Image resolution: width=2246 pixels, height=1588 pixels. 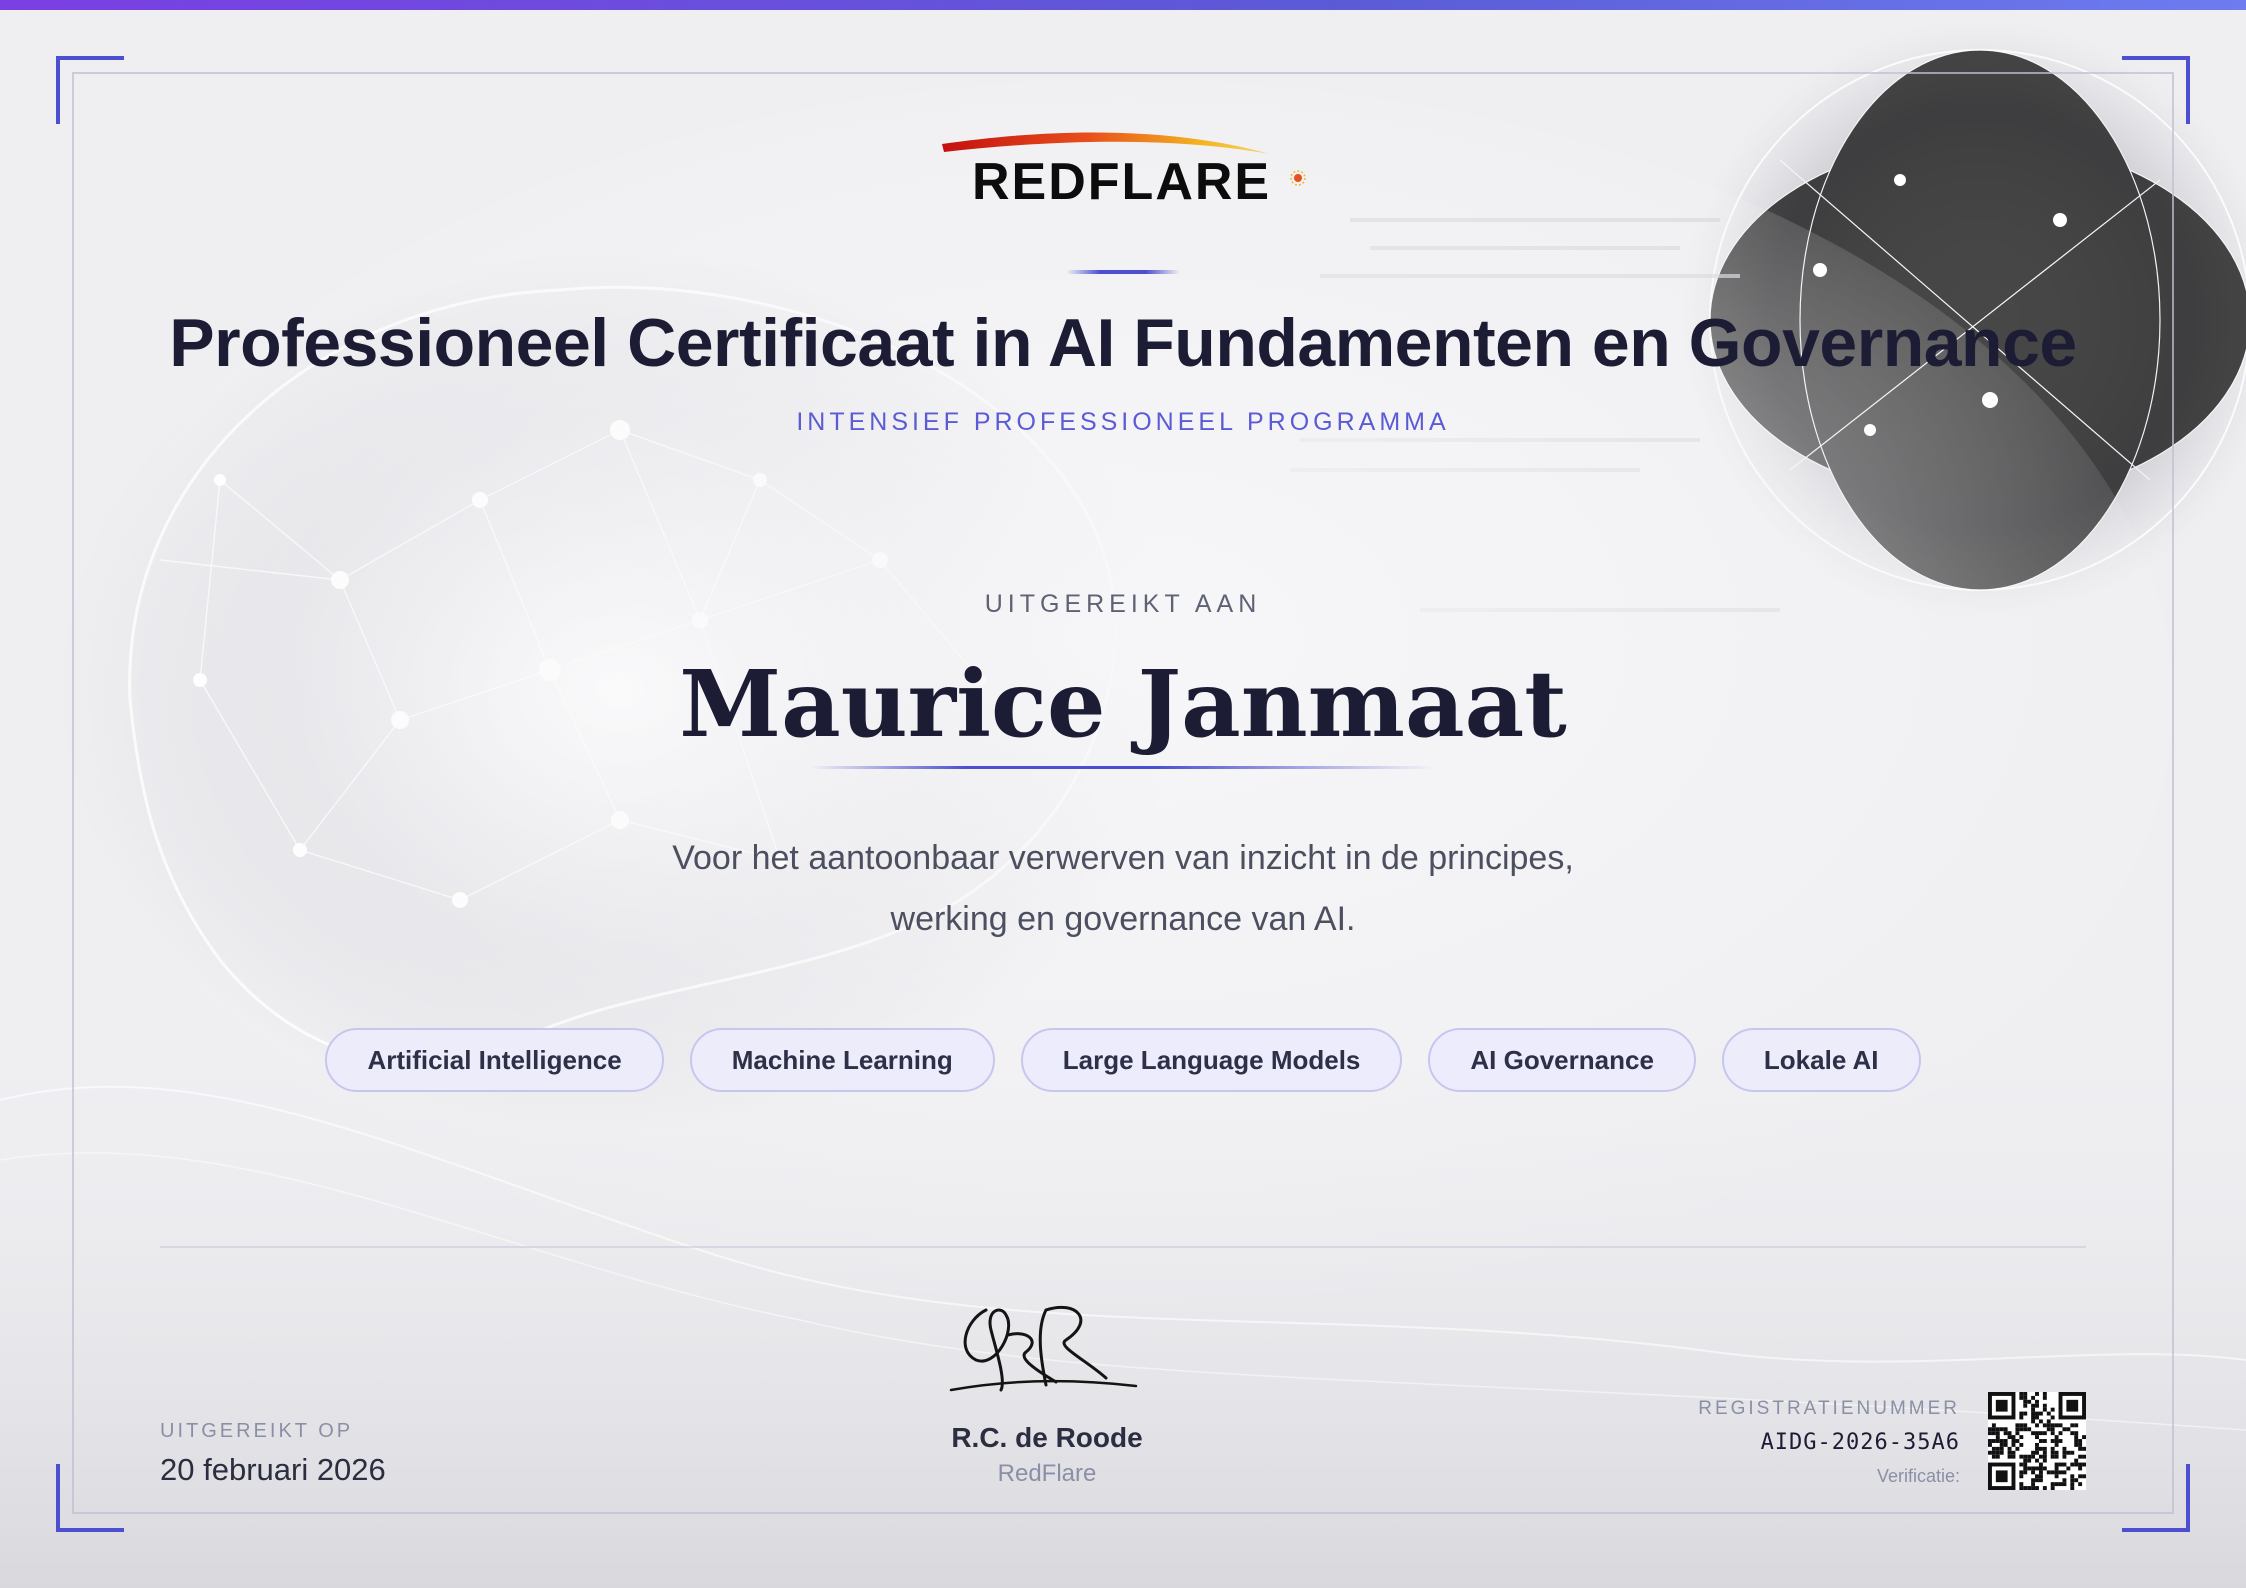 What do you see at coordinates (2156, 1498) in the screenshot?
I see `corner-ornament-bottom-right` at bounding box center [2156, 1498].